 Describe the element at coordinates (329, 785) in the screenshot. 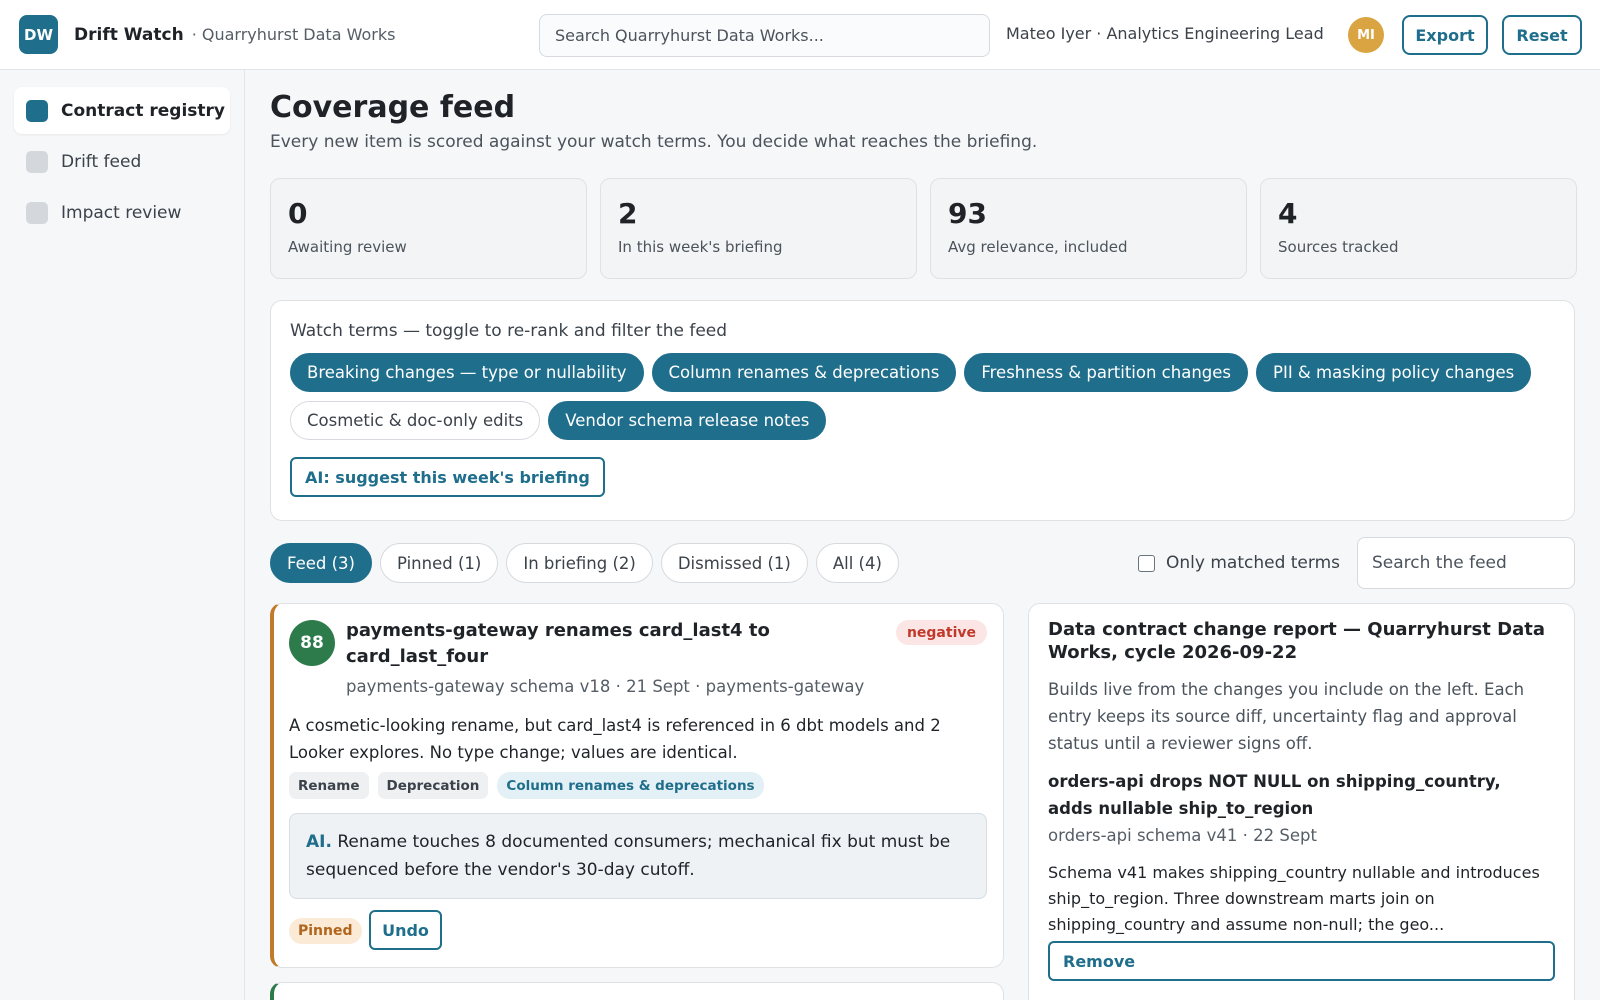

I see `tag-rename: Rename` at that location.